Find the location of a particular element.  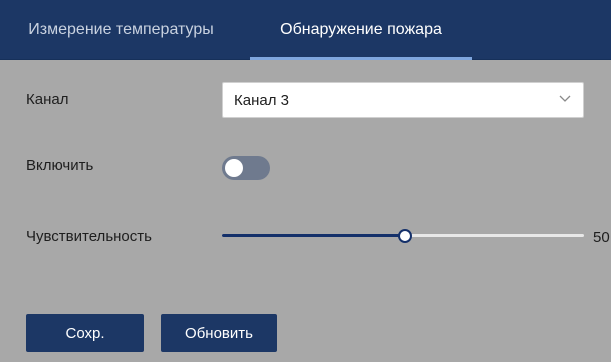

enable-label: Включить is located at coordinates (60, 165).